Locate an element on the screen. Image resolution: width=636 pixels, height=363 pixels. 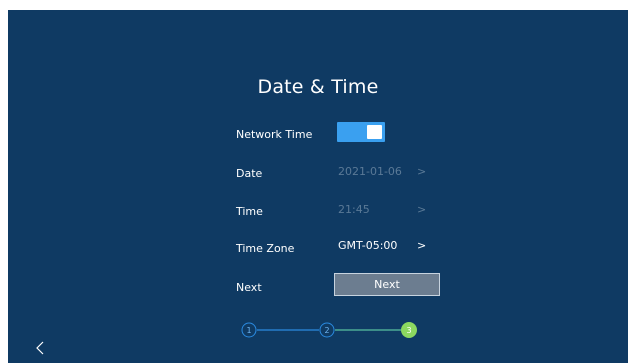
step-3-number: 3 is located at coordinates (408, 330).